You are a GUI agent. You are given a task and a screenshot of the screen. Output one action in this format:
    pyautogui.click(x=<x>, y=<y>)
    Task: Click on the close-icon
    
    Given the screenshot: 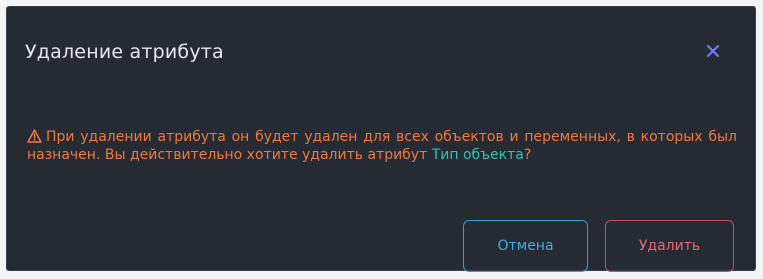 What is the action you would take?
    pyautogui.click(x=713, y=51)
    